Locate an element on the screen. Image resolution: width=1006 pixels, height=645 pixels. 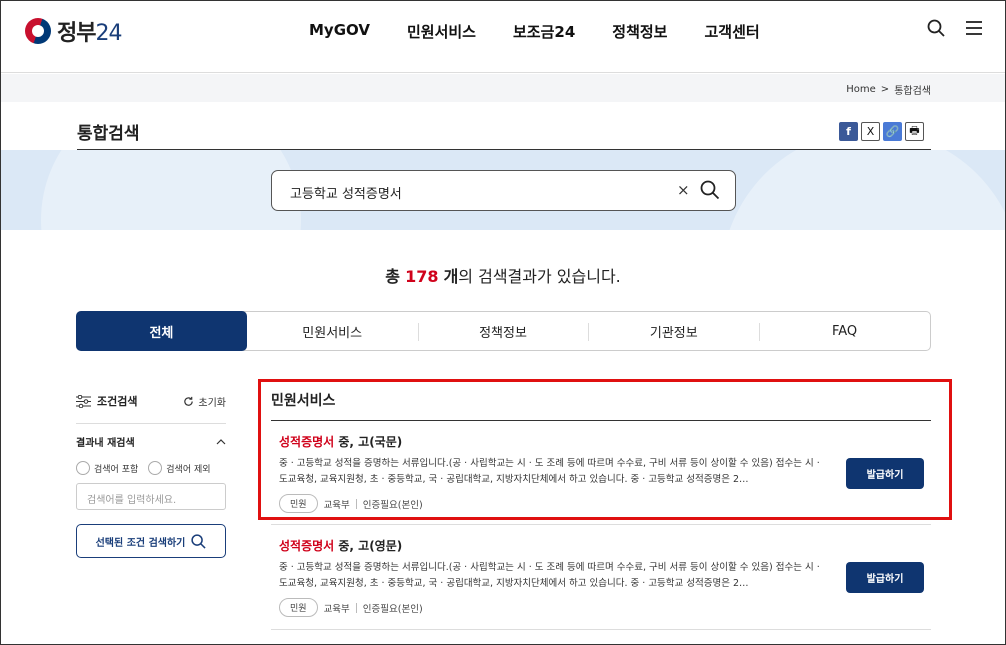
reset-button: 초기화 is located at coordinates (204, 401).